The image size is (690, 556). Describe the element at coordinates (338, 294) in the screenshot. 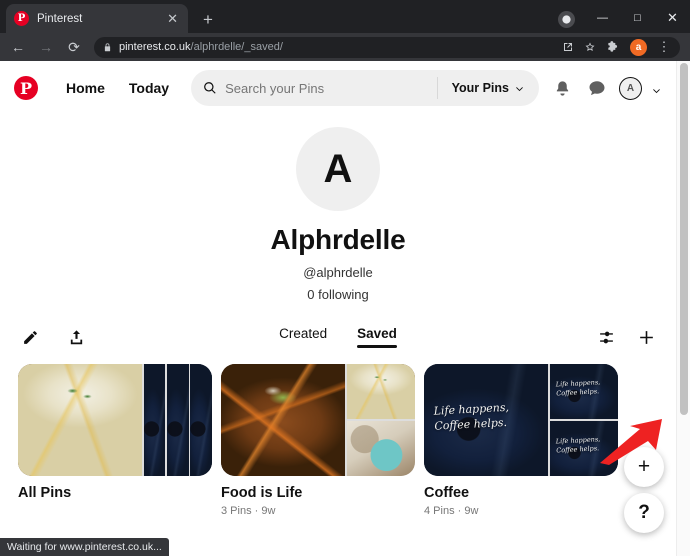

I see `profile-following-count: 0 following` at that location.